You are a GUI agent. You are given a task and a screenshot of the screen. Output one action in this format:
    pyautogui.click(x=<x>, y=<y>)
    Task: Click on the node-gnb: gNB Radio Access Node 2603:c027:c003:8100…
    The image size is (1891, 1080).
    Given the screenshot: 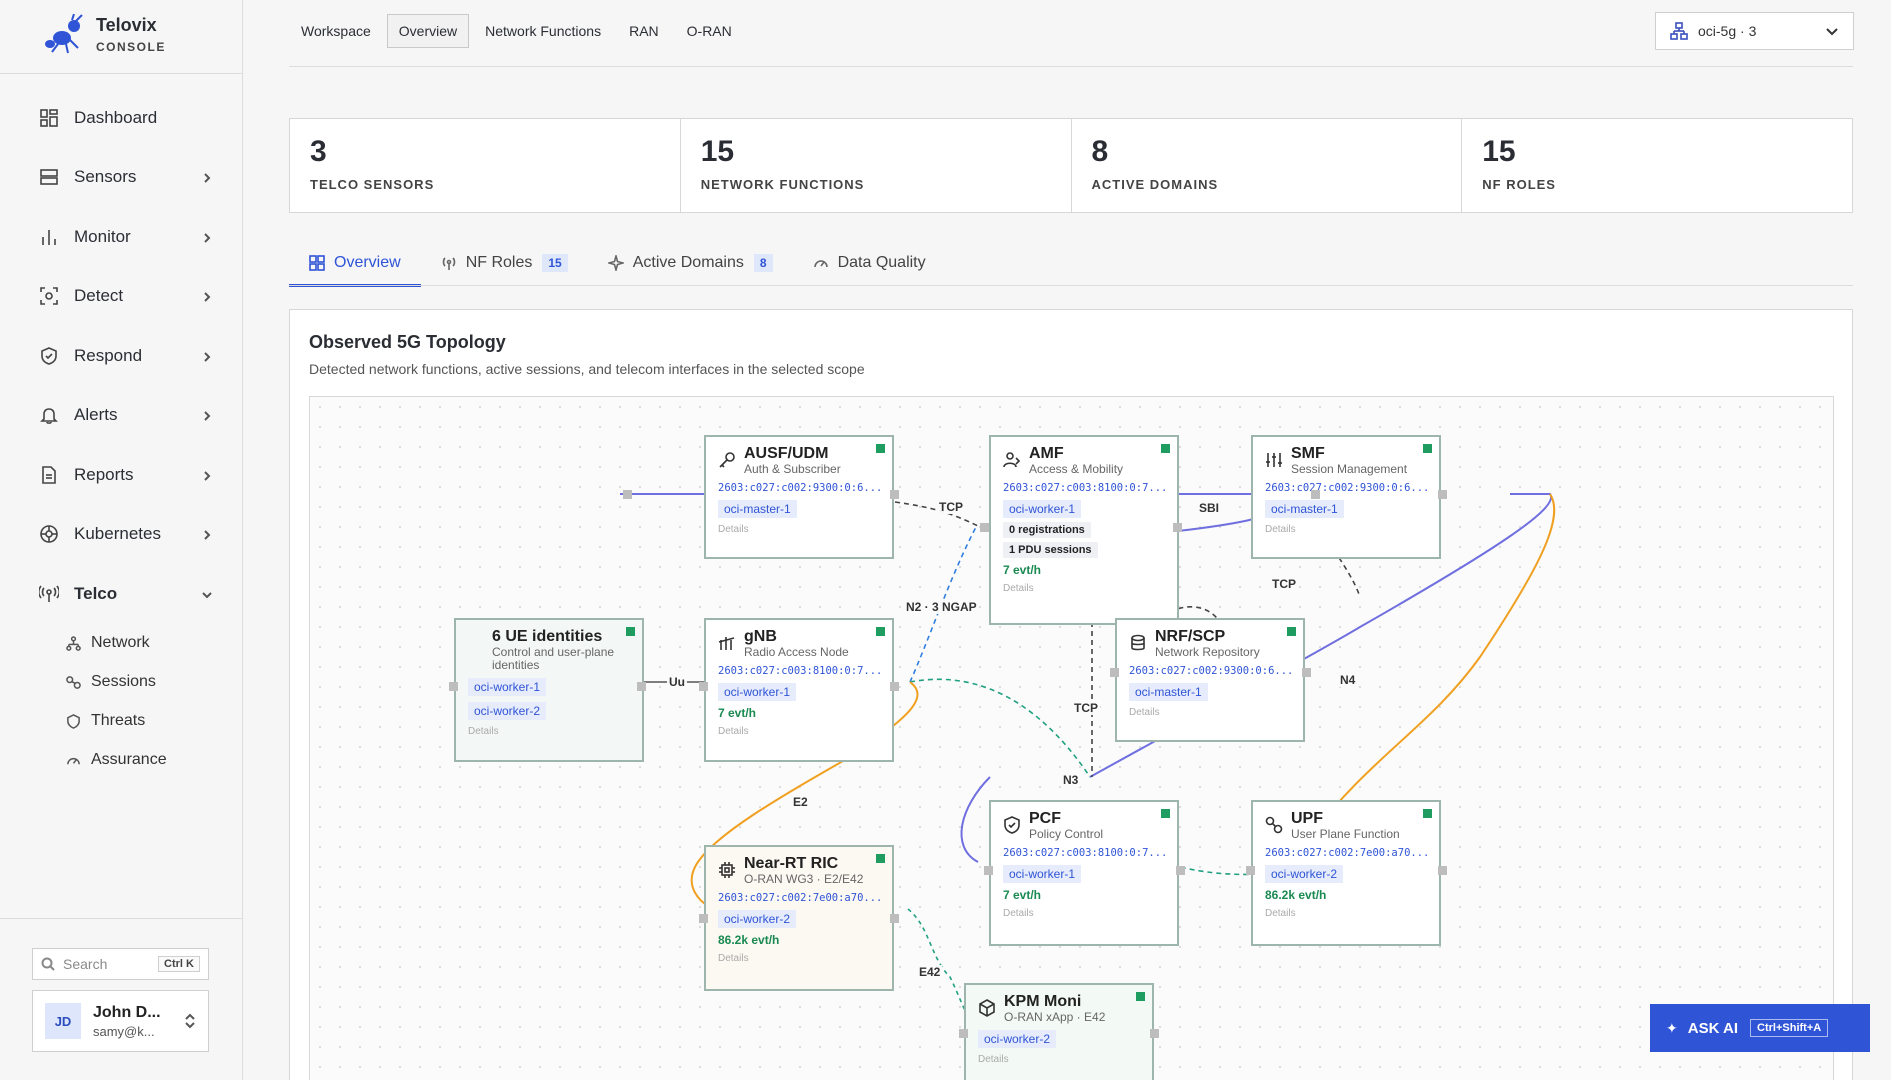 What is the action you would take?
    pyautogui.click(x=799, y=690)
    